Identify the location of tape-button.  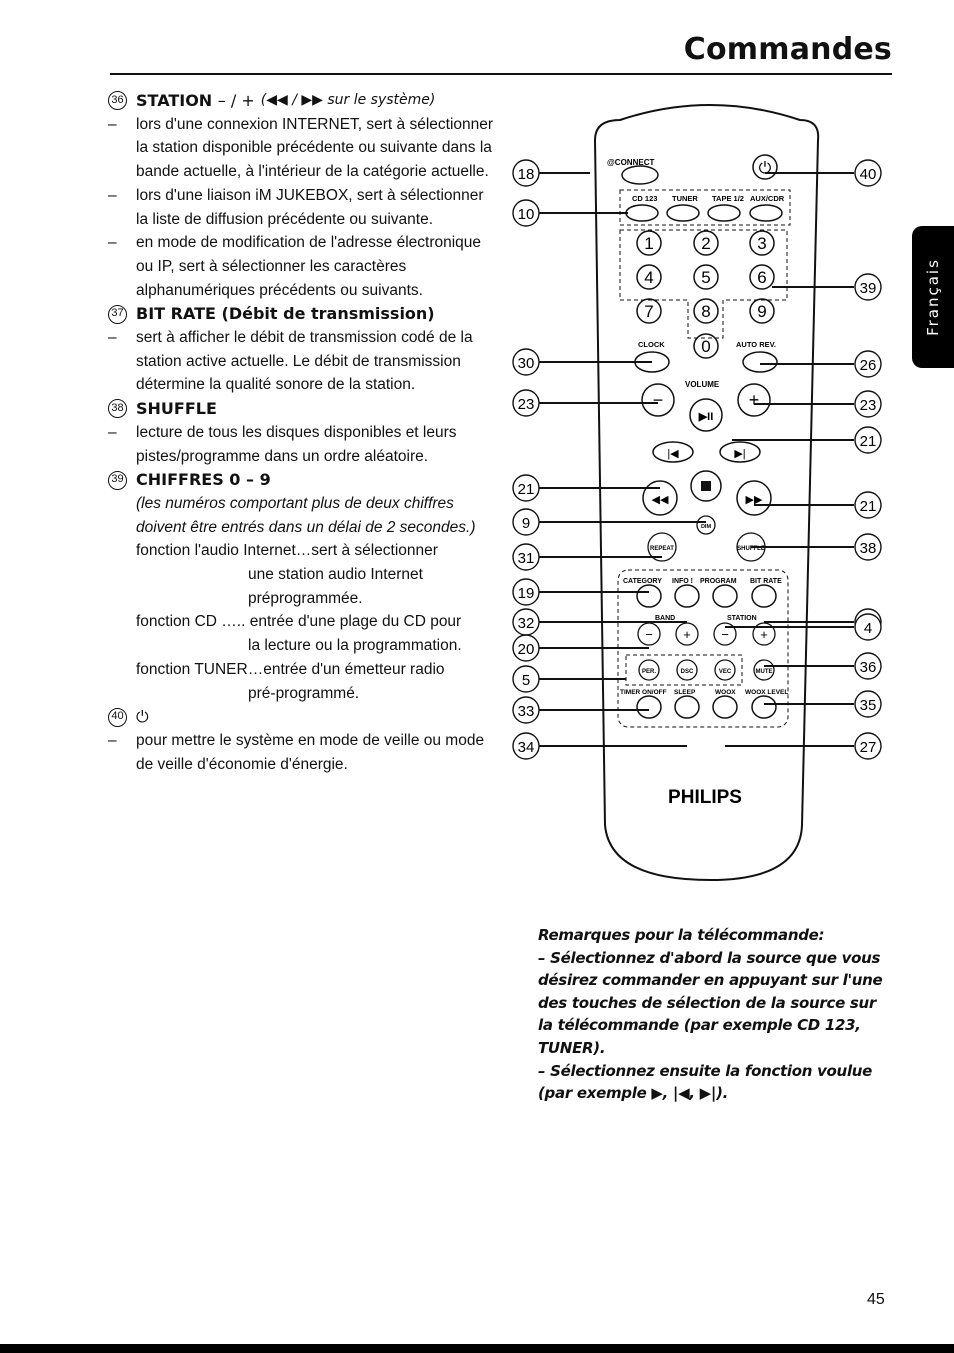
(724, 213).